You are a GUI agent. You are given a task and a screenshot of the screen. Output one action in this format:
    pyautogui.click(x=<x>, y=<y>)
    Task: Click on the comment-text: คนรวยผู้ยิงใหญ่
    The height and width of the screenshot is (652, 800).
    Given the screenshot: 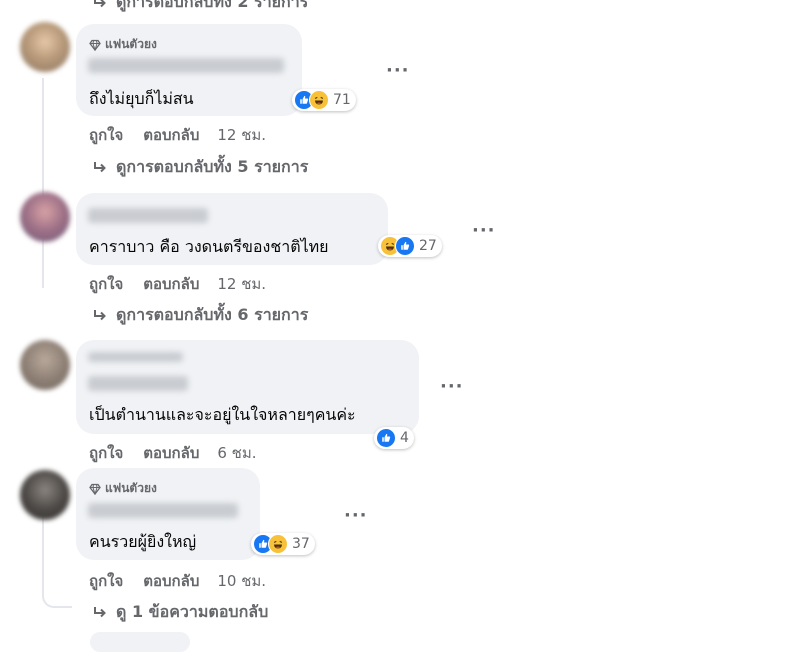 What is the action you would take?
    pyautogui.click(x=143, y=541)
    